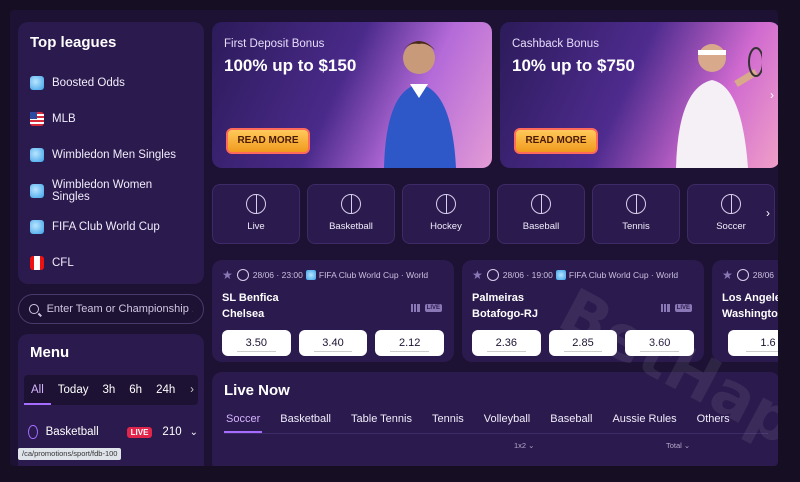 This screenshot has width=800, height=482. Describe the element at coordinates (496, 443) in the screenshot. I see `market-column-headers: 1x2 ⌄ Total ⌄` at that location.